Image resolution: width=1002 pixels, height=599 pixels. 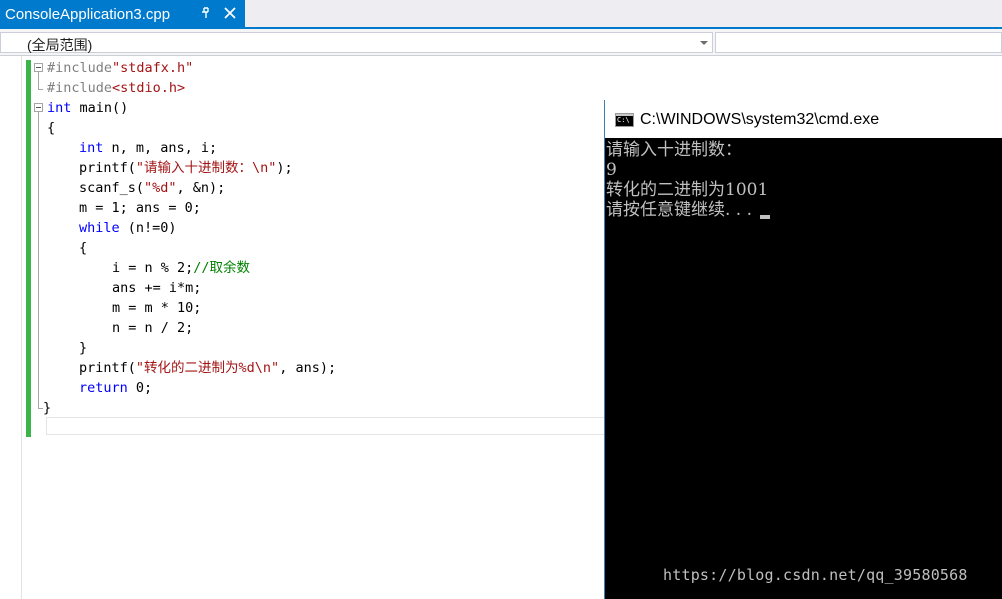 What do you see at coordinates (803, 210) in the screenshot?
I see `console-line: 请按任意键继续. . .` at bounding box center [803, 210].